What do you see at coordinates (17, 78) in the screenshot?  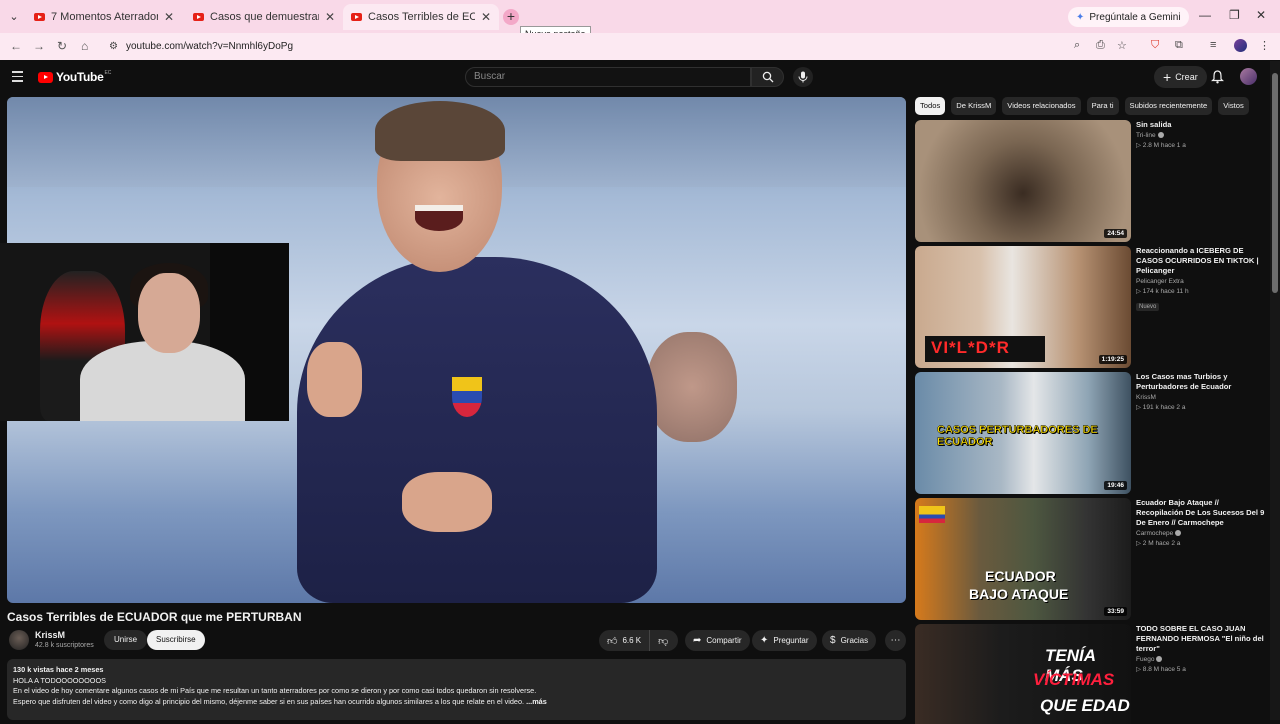 I see `hamburger-menu-icon` at bounding box center [17, 78].